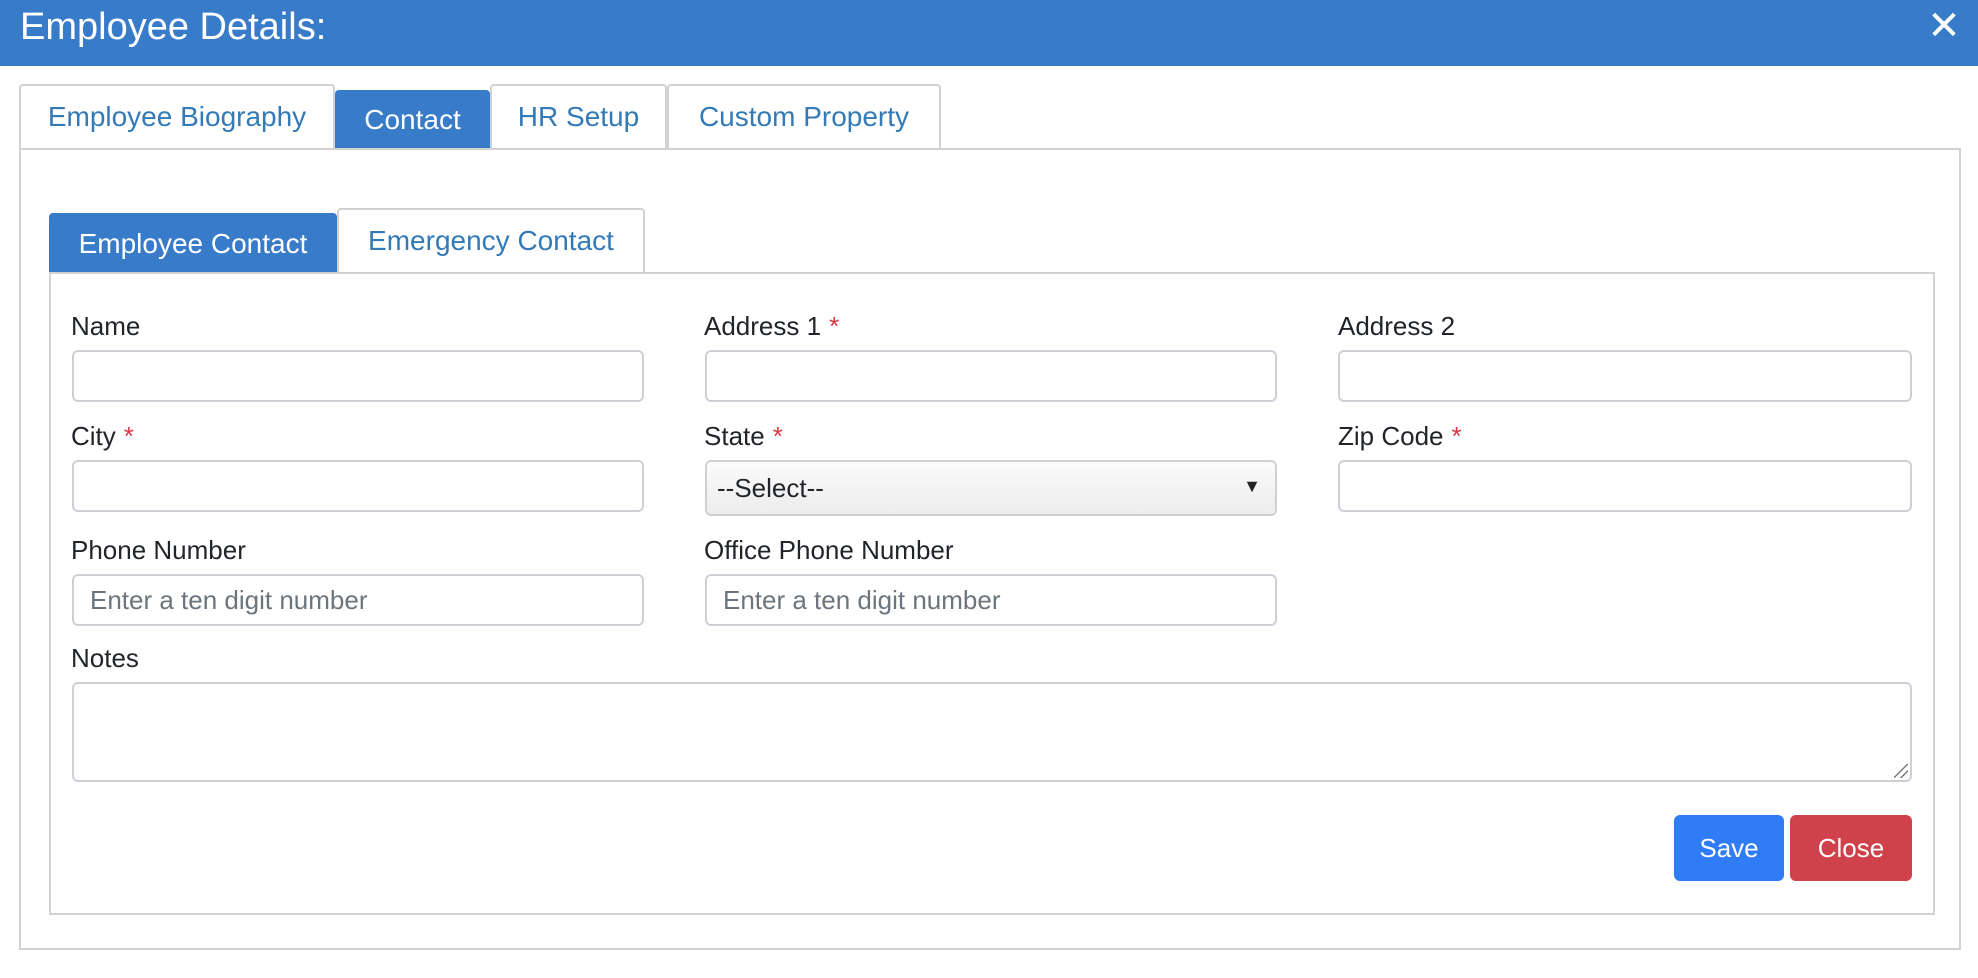 The image size is (1978, 978). What do you see at coordinates (102, 436) in the screenshot?
I see `city-label: City *` at bounding box center [102, 436].